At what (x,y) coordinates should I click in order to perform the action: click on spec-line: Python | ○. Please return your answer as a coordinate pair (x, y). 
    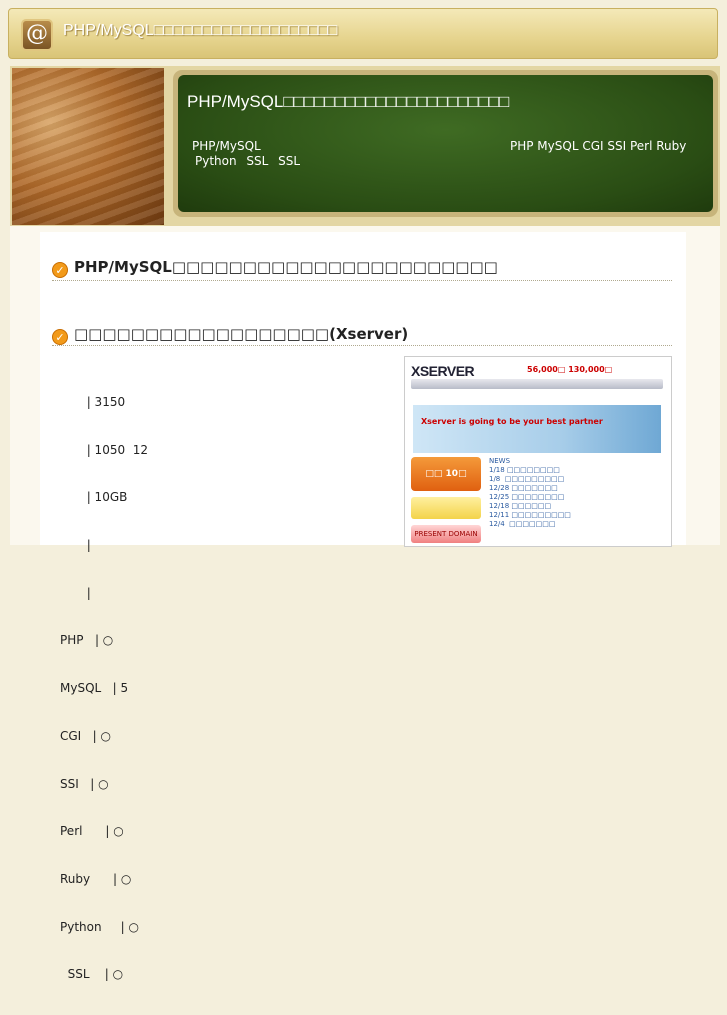
    Looking at the image, I should click on (99, 926).